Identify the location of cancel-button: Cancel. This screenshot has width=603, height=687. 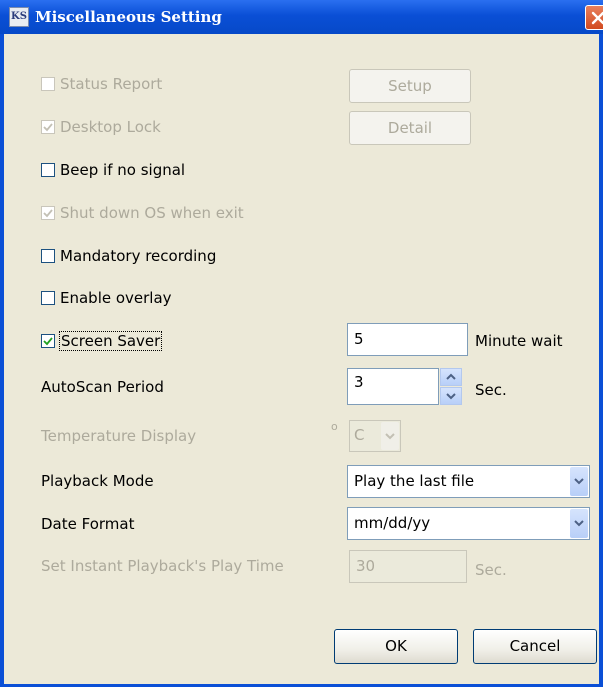
(535, 646).